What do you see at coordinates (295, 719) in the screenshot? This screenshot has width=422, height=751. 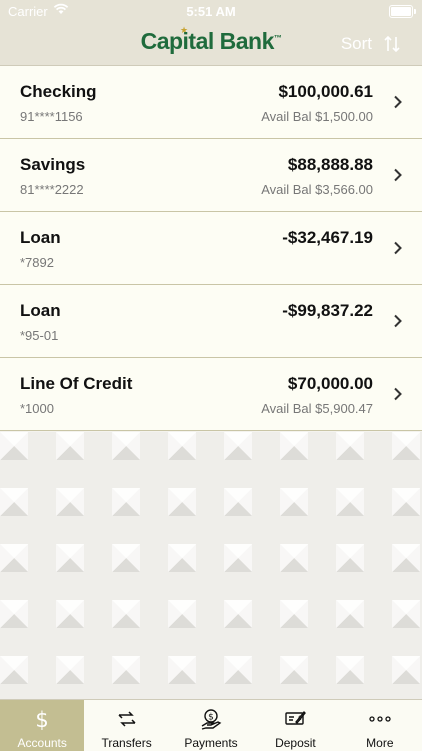 I see `check-deposit-icon: $` at bounding box center [295, 719].